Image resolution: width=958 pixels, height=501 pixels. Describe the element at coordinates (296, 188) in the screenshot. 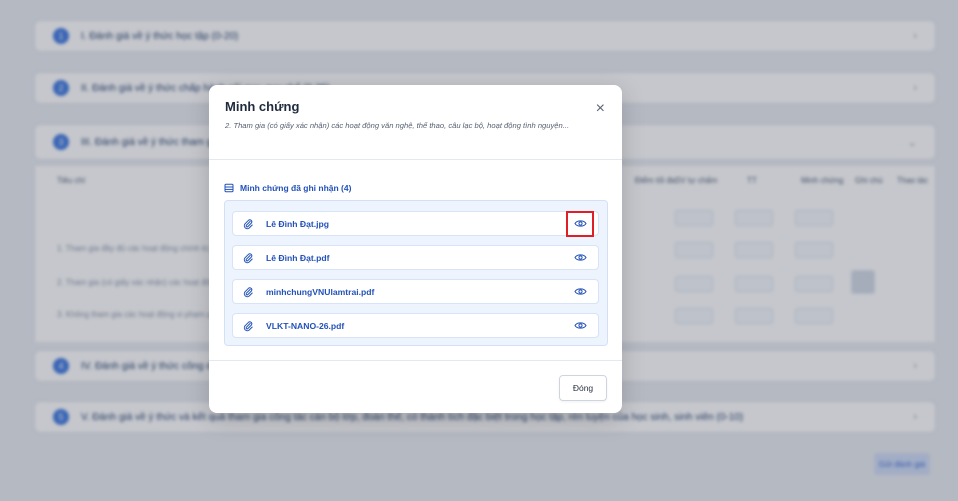

I see `evidence-section-text: Minh chứng đã ghi nhận (4)` at that location.